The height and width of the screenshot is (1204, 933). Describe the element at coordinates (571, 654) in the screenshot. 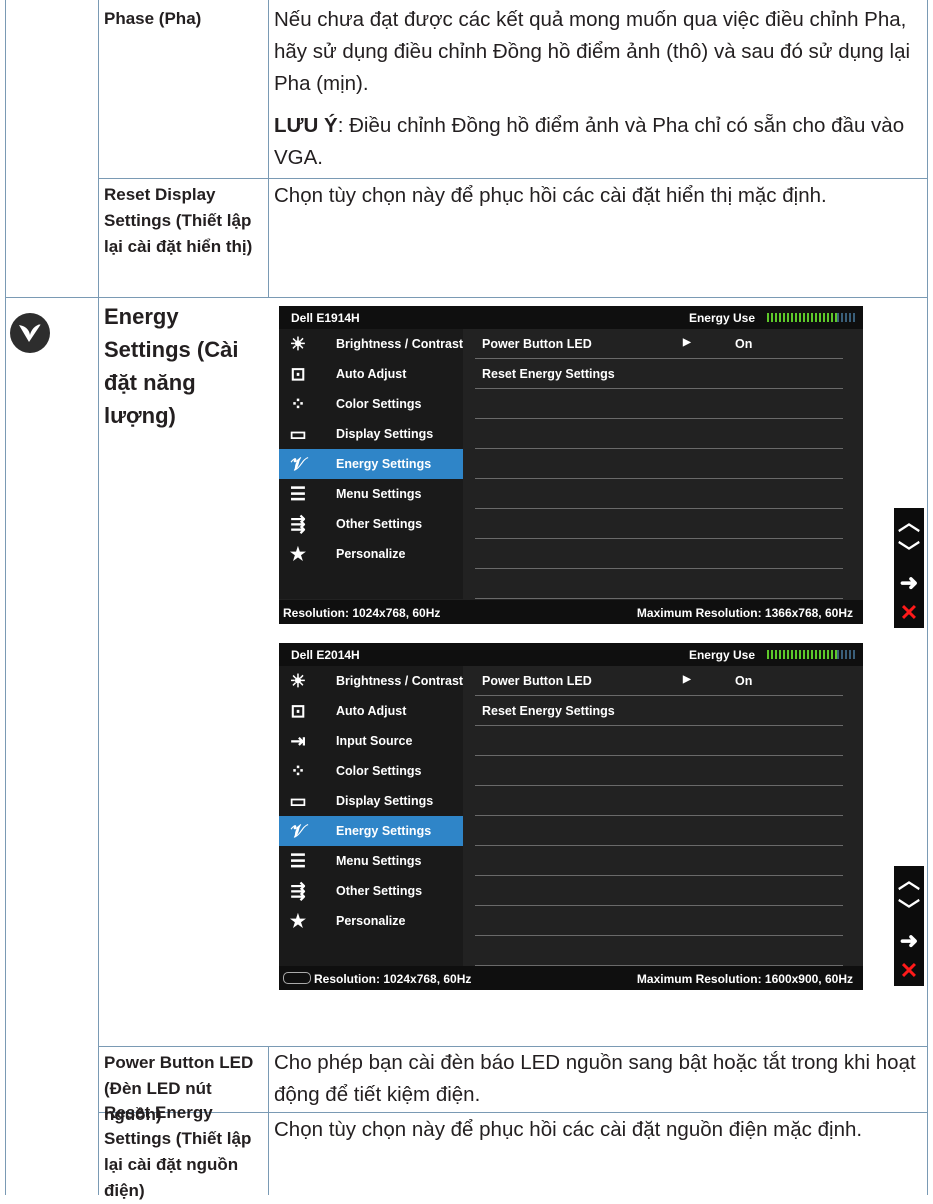

I see `osd-header: Dell E2014H Energy Use` at that location.